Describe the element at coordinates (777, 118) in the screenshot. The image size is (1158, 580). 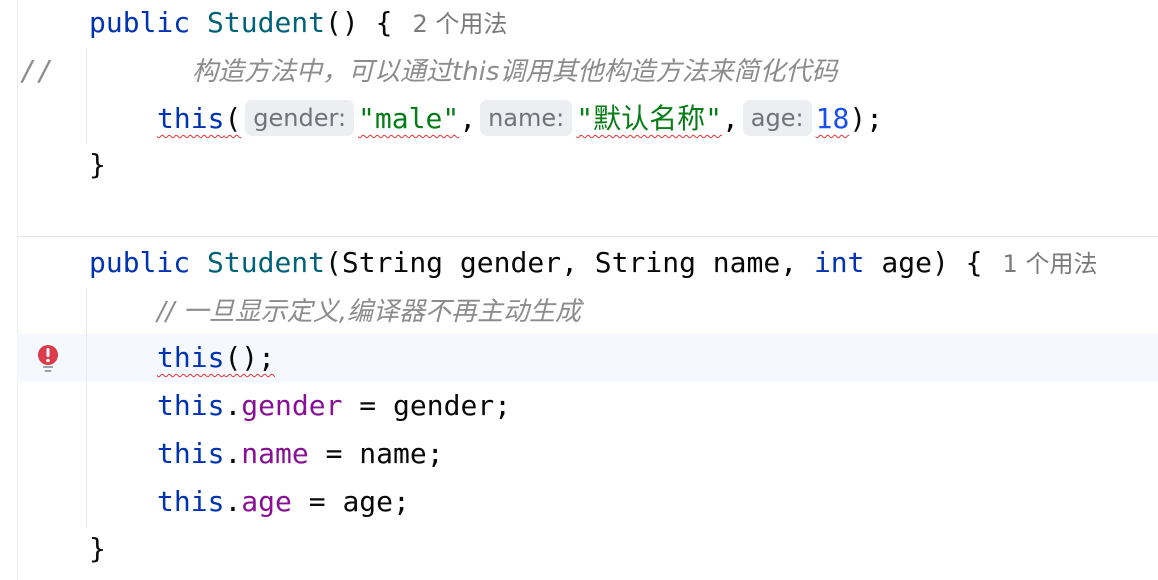
I see `param-hint-age: age:` at that location.